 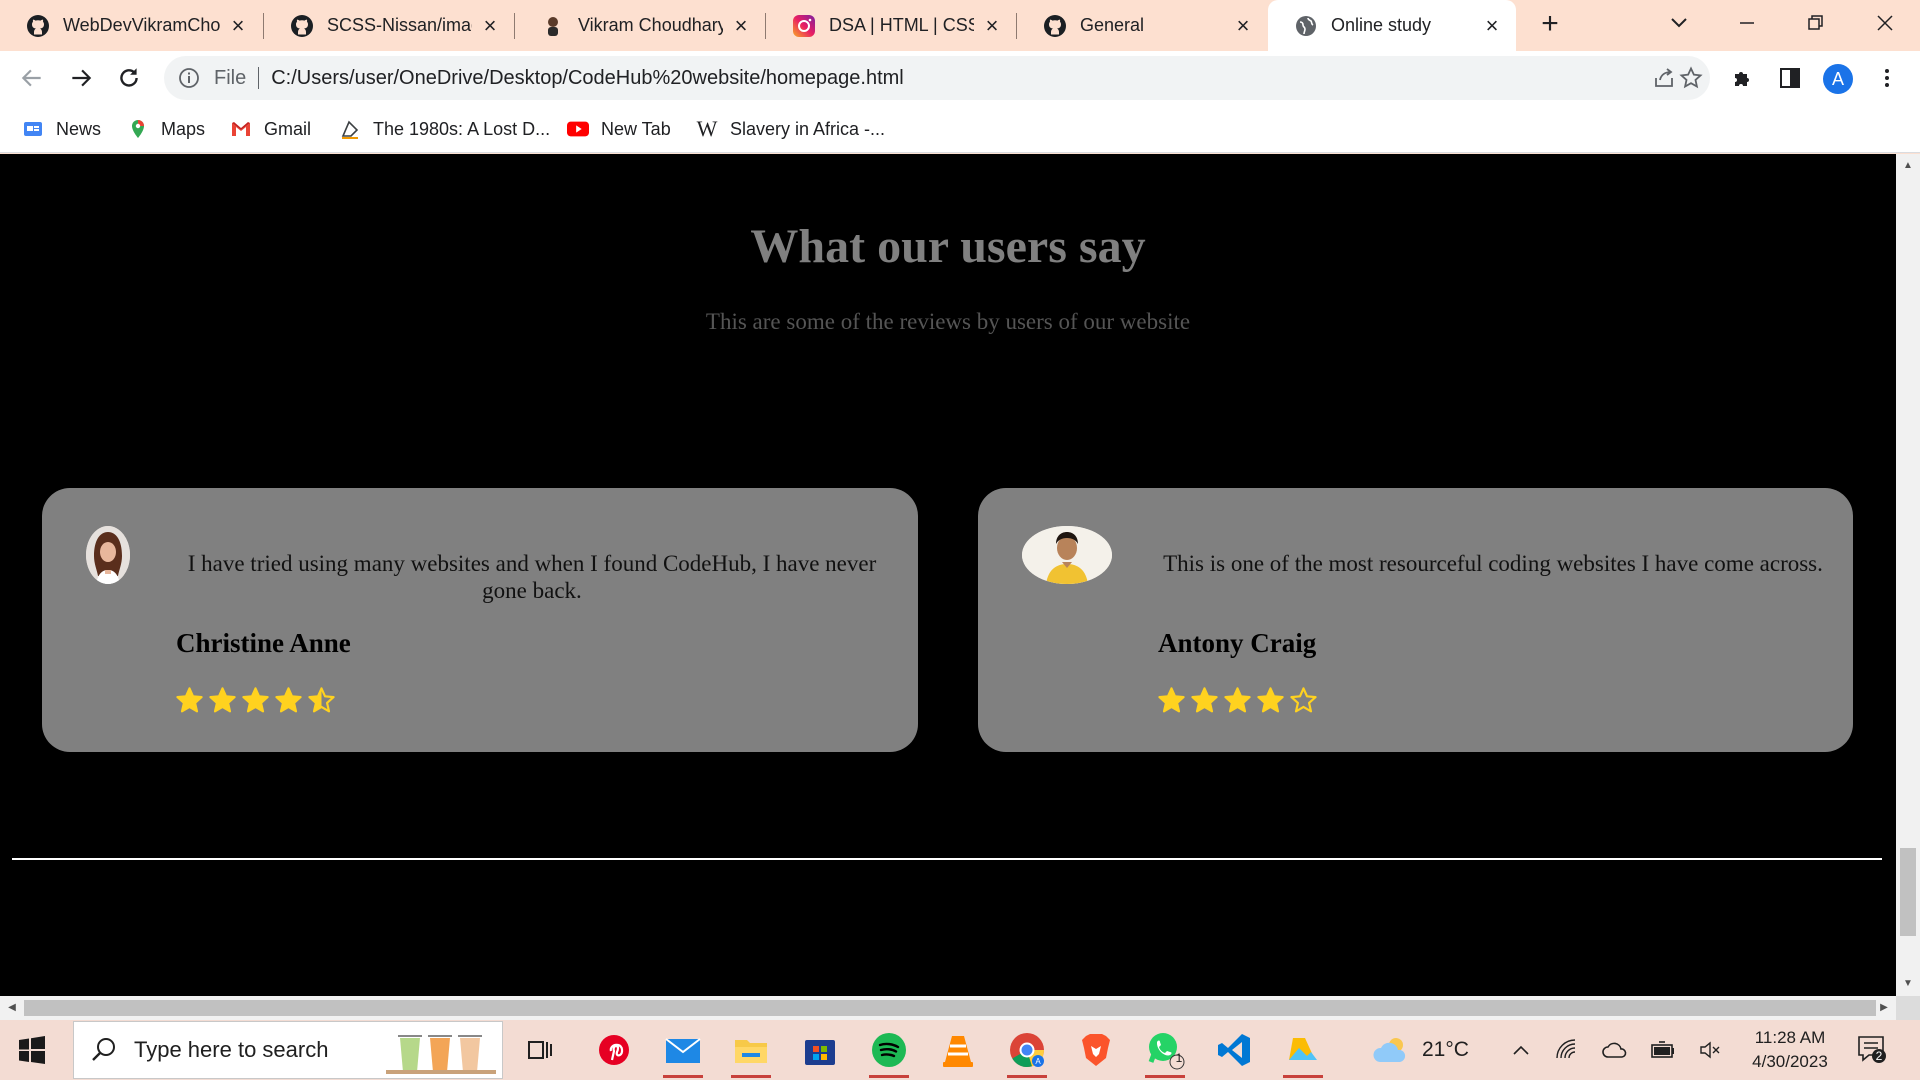 I want to click on back-arrow-icon, so click(x=32, y=78).